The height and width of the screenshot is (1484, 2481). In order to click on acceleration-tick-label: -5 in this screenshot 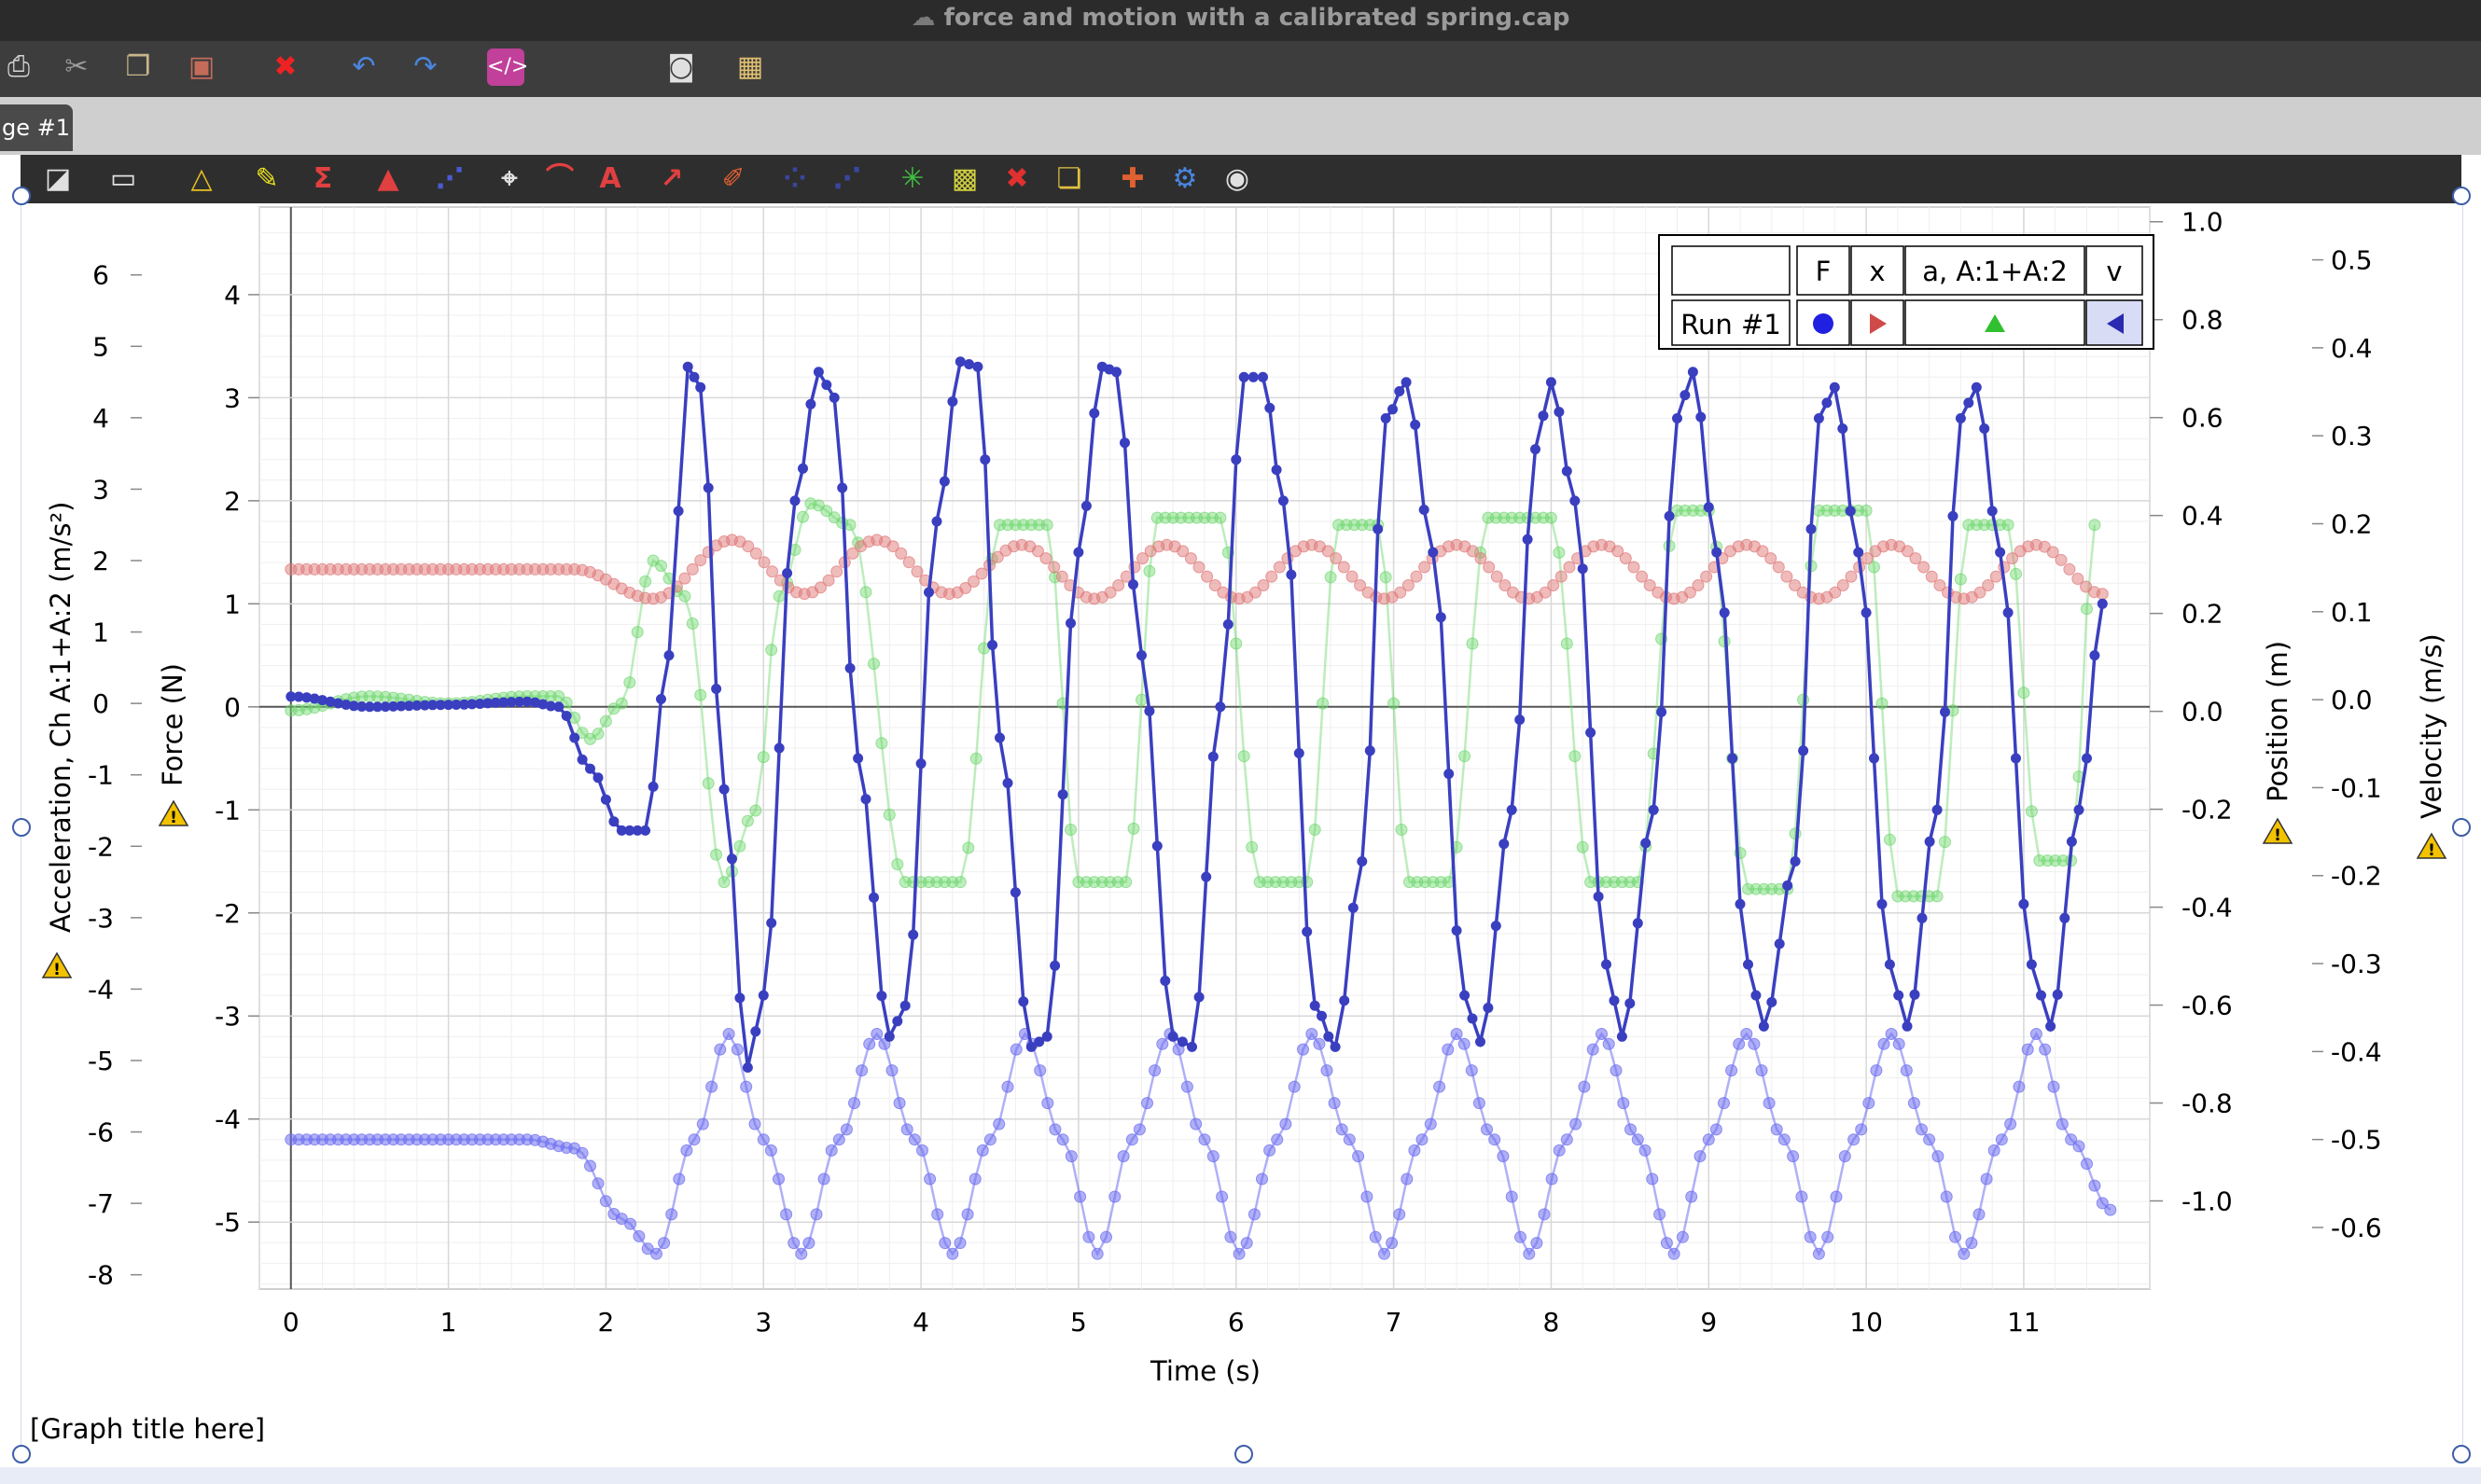, I will do `click(101, 1061)`.